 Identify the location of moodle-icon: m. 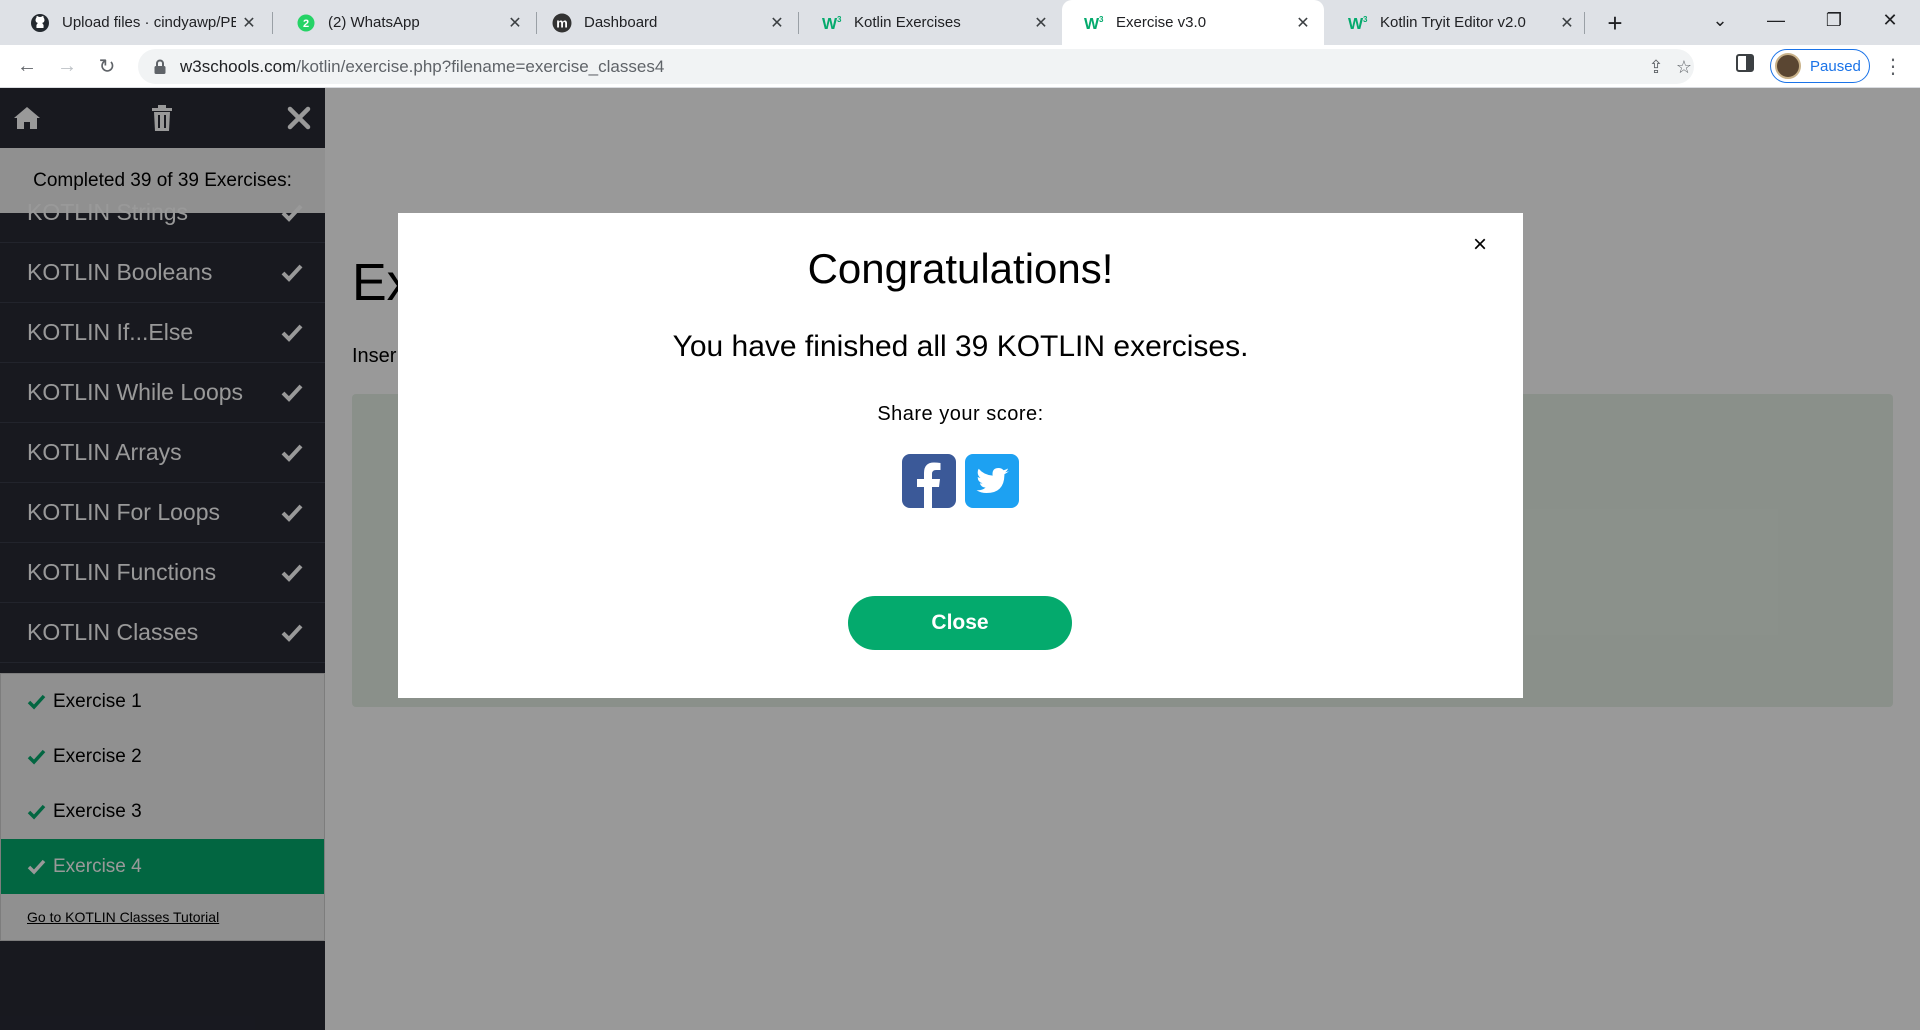
(562, 23).